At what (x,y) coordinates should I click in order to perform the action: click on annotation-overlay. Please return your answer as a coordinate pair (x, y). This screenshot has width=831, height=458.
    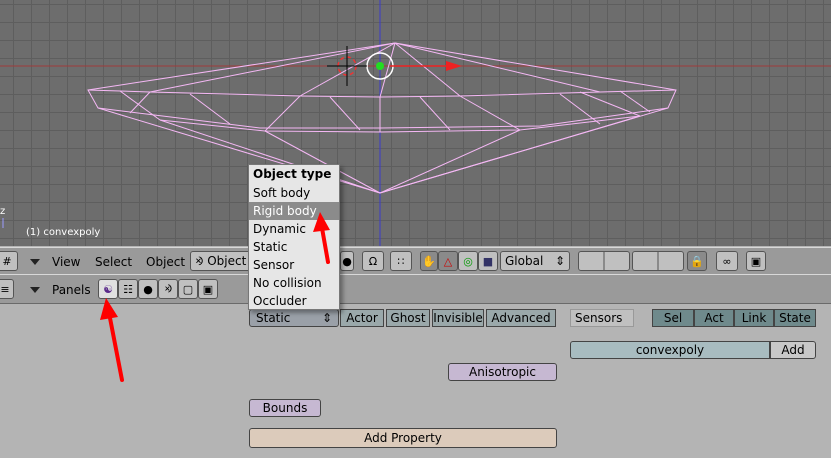
    Looking at the image, I should click on (215, 297).